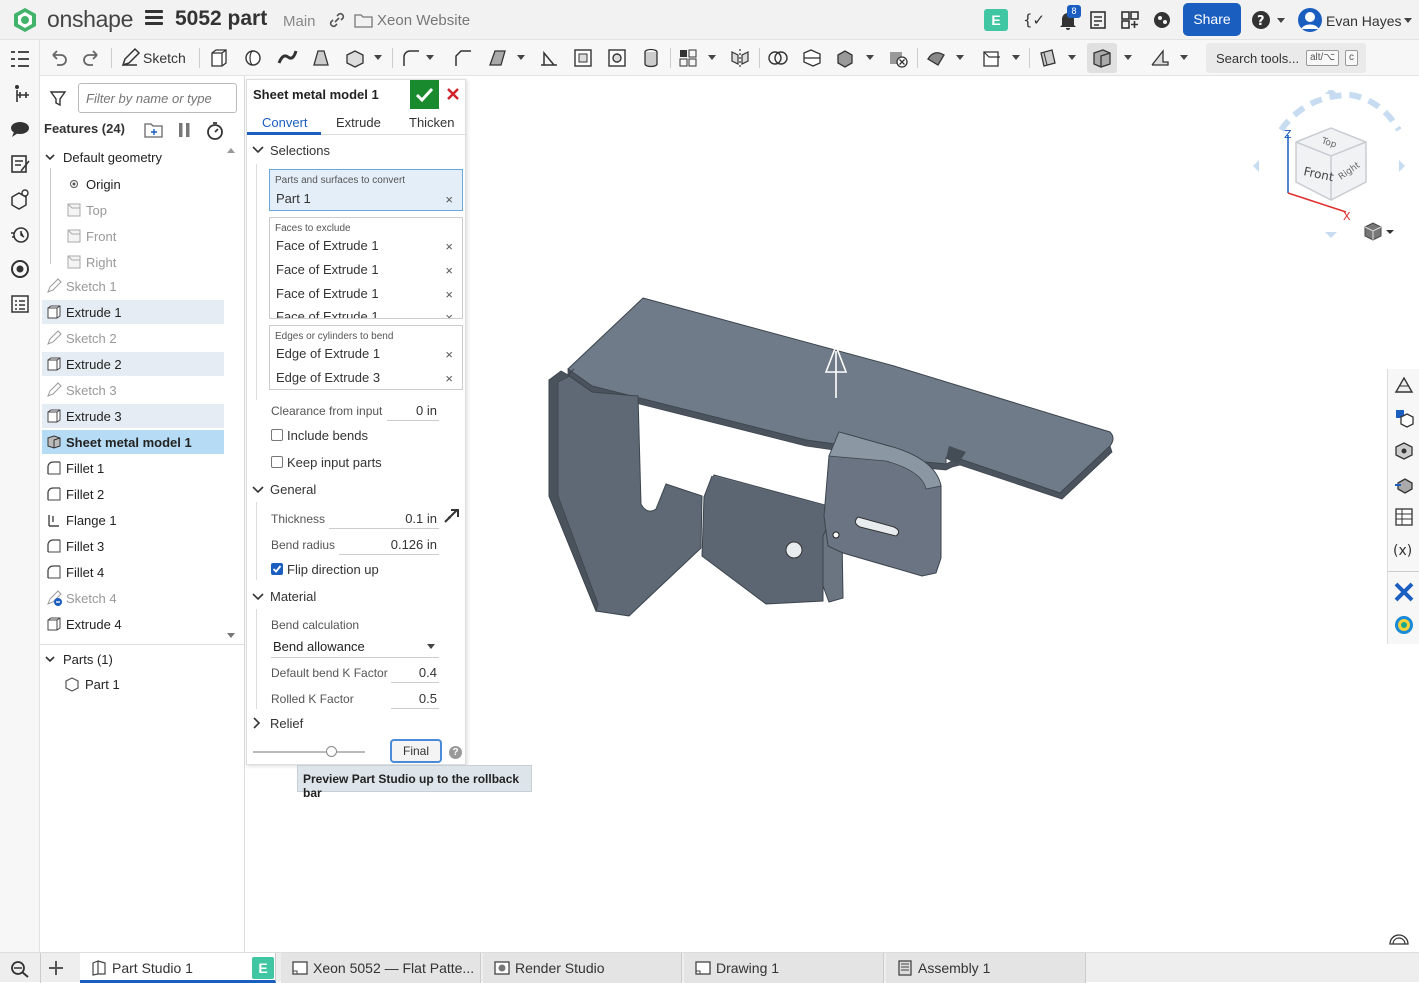  What do you see at coordinates (778, 58) in the screenshot?
I see `boolean-icon` at bounding box center [778, 58].